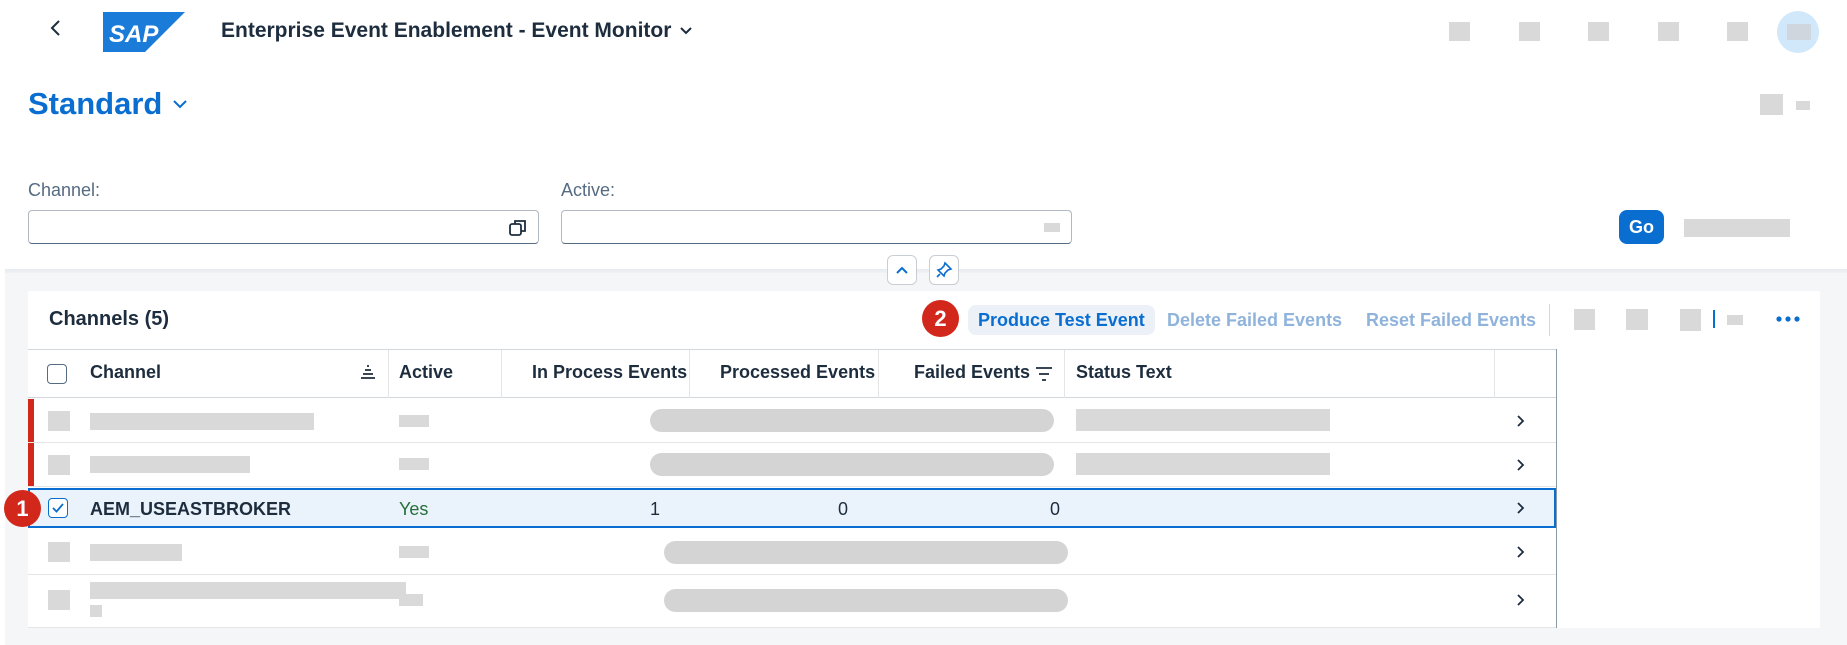  I want to click on channel-cell: AEM_USEASTBROKER, so click(191, 509).